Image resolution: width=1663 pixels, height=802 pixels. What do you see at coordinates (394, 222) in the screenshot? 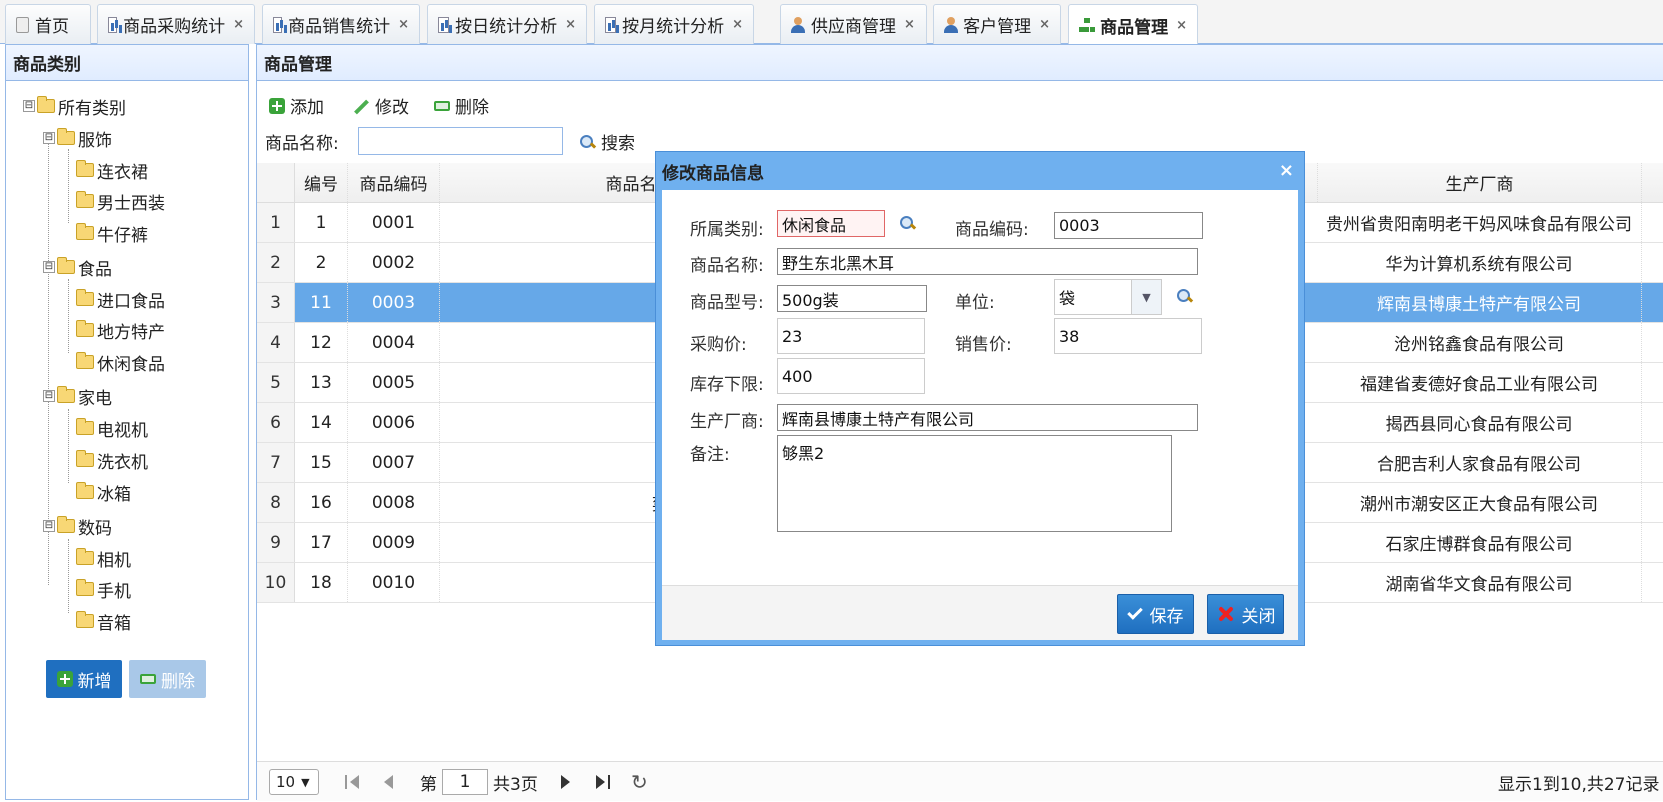
I see `code-cell: 0001` at bounding box center [394, 222].